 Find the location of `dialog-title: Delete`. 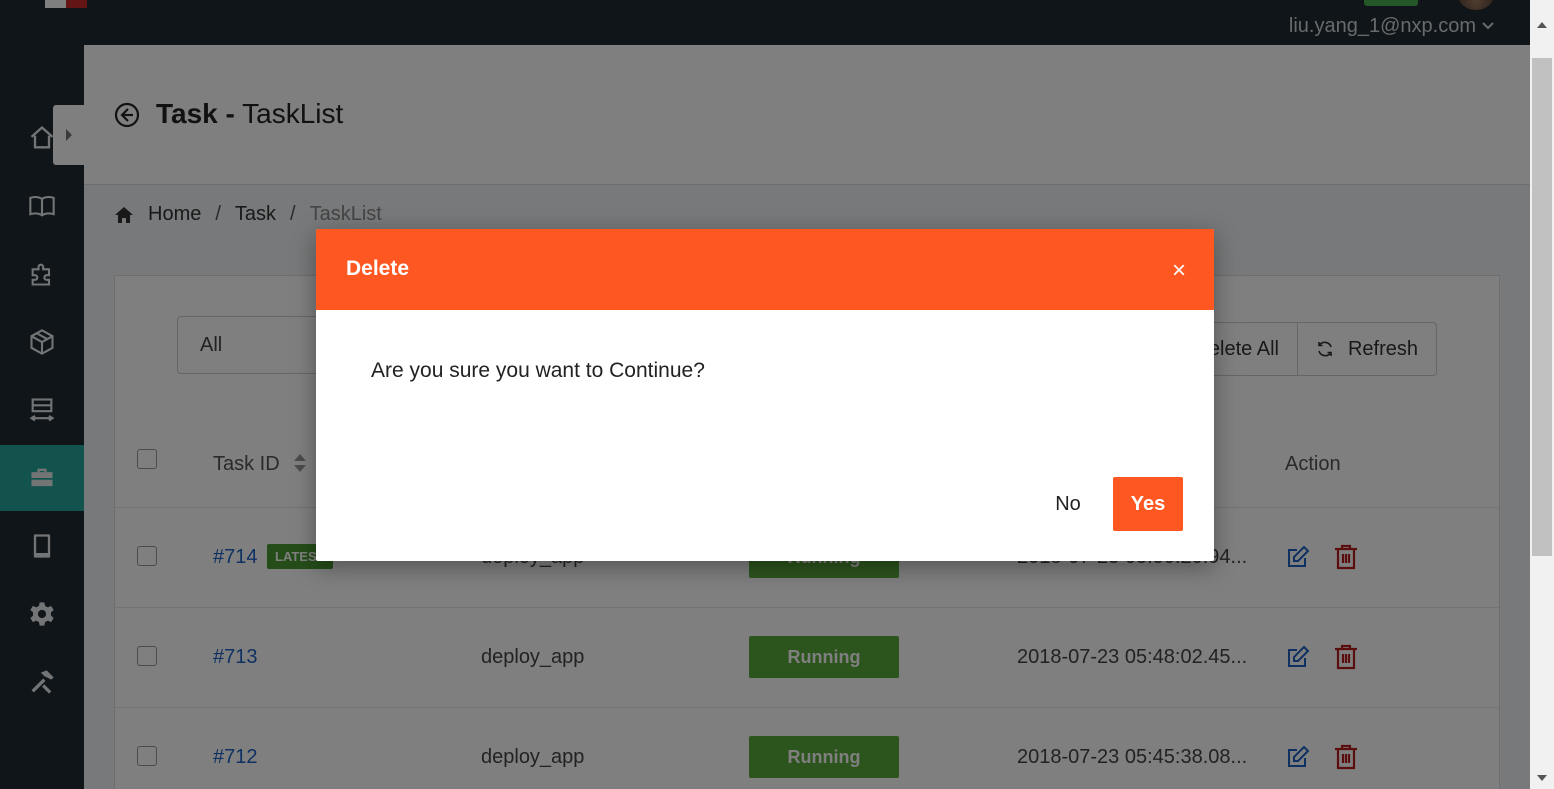

dialog-title: Delete is located at coordinates (378, 268).